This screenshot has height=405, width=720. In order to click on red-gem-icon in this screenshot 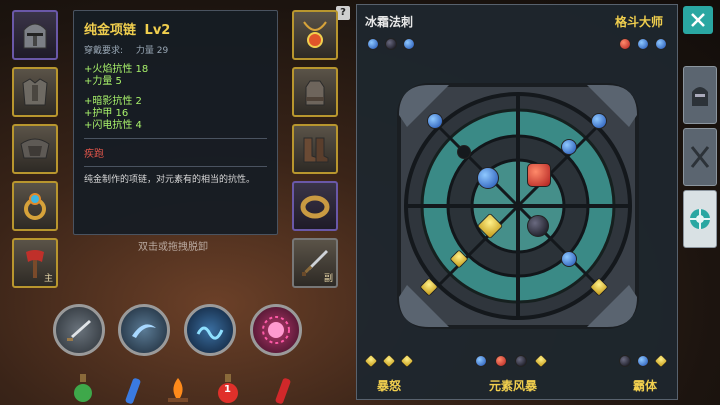, I will do `click(625, 44)`.